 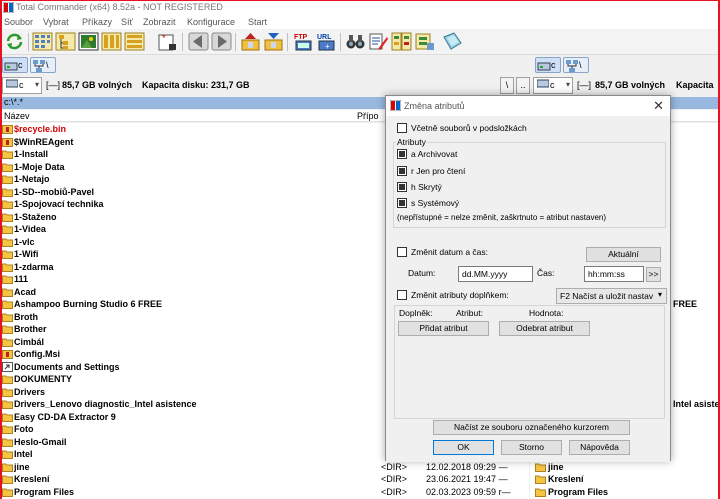 I want to click on help-button: Nápověda, so click(x=599, y=447).